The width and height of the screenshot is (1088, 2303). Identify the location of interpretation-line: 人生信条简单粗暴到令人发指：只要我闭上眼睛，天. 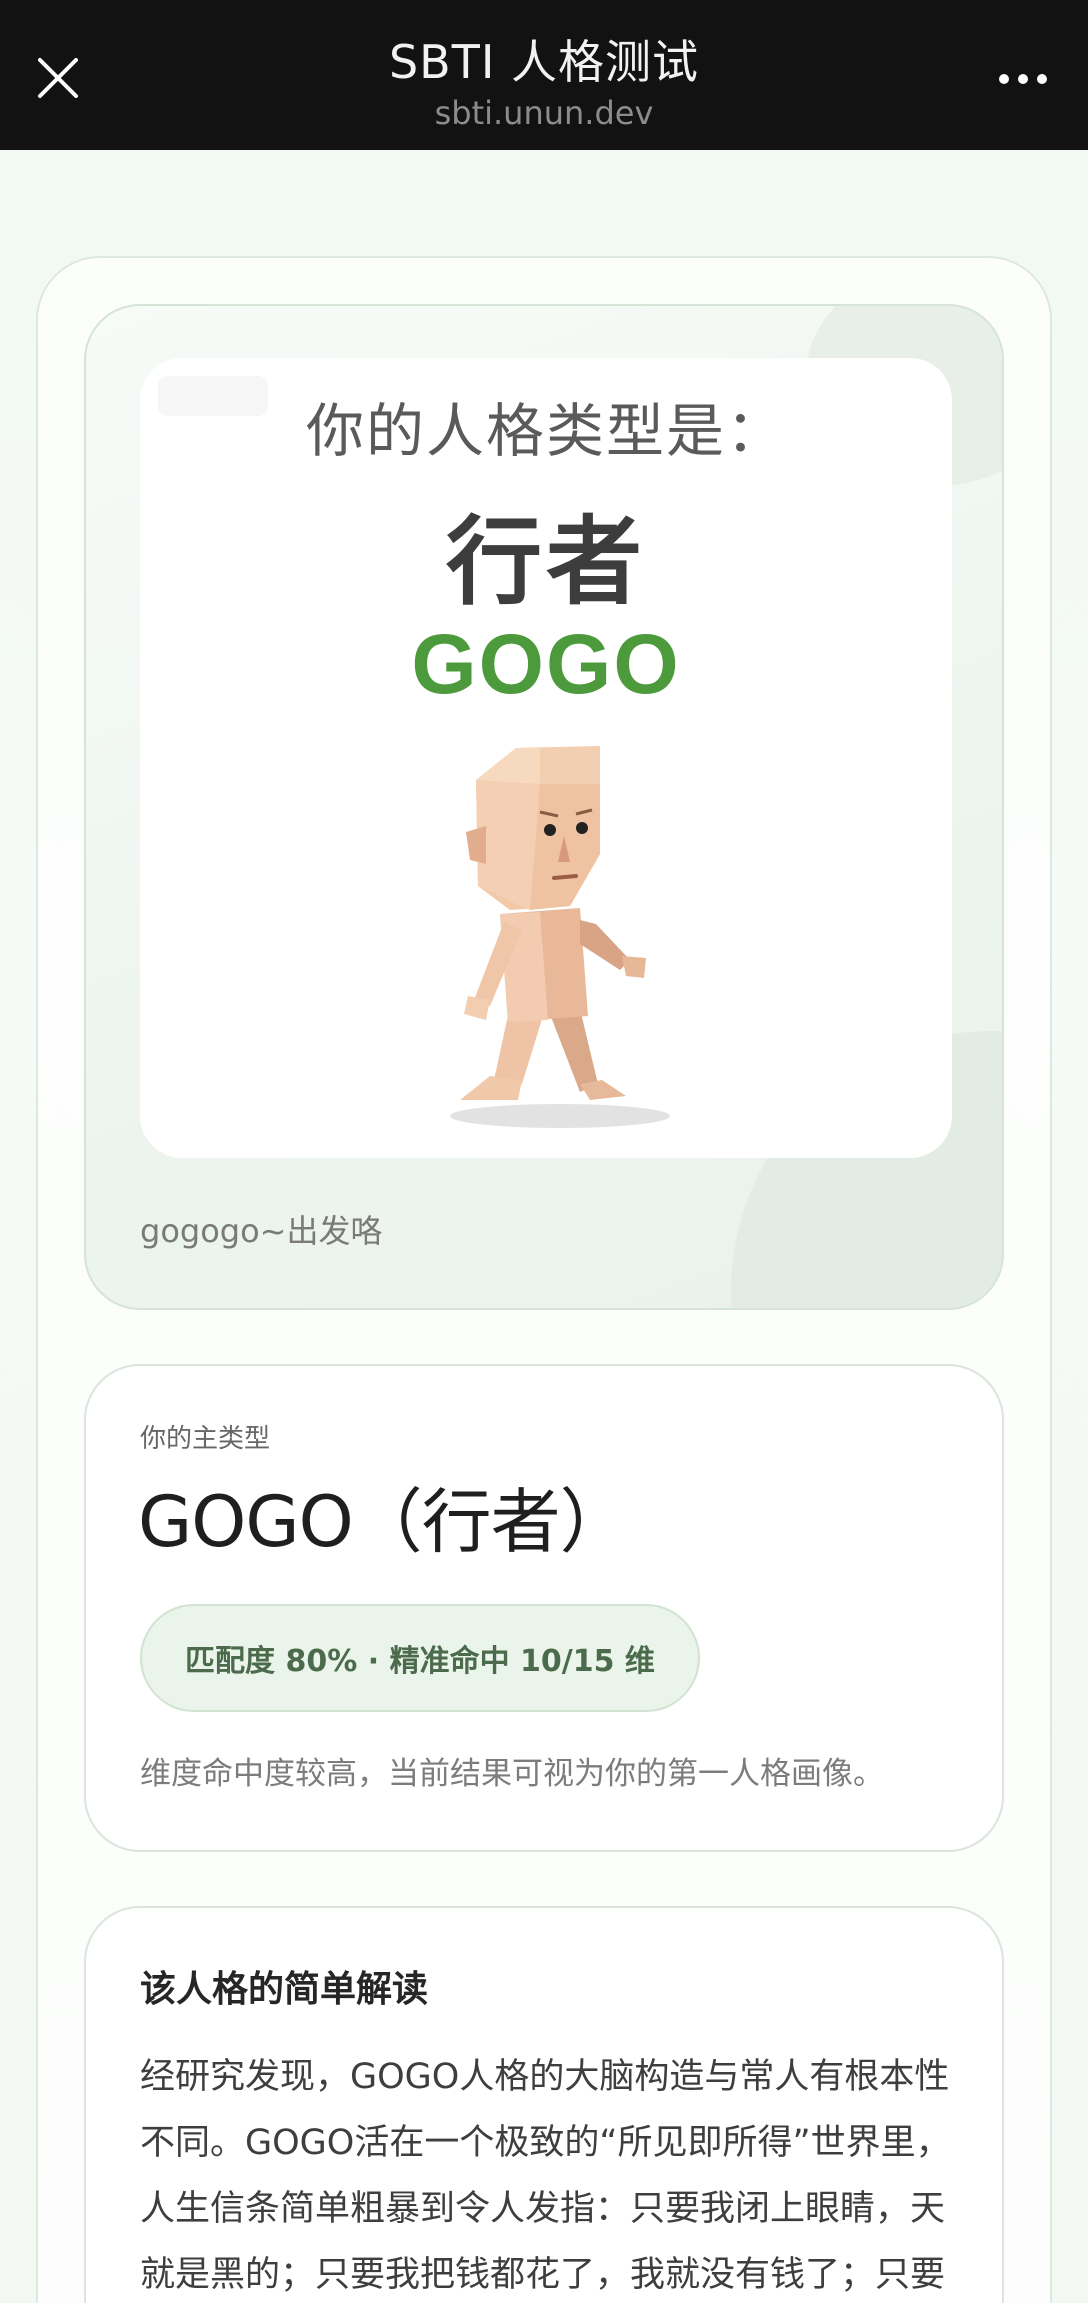
(543, 2209).